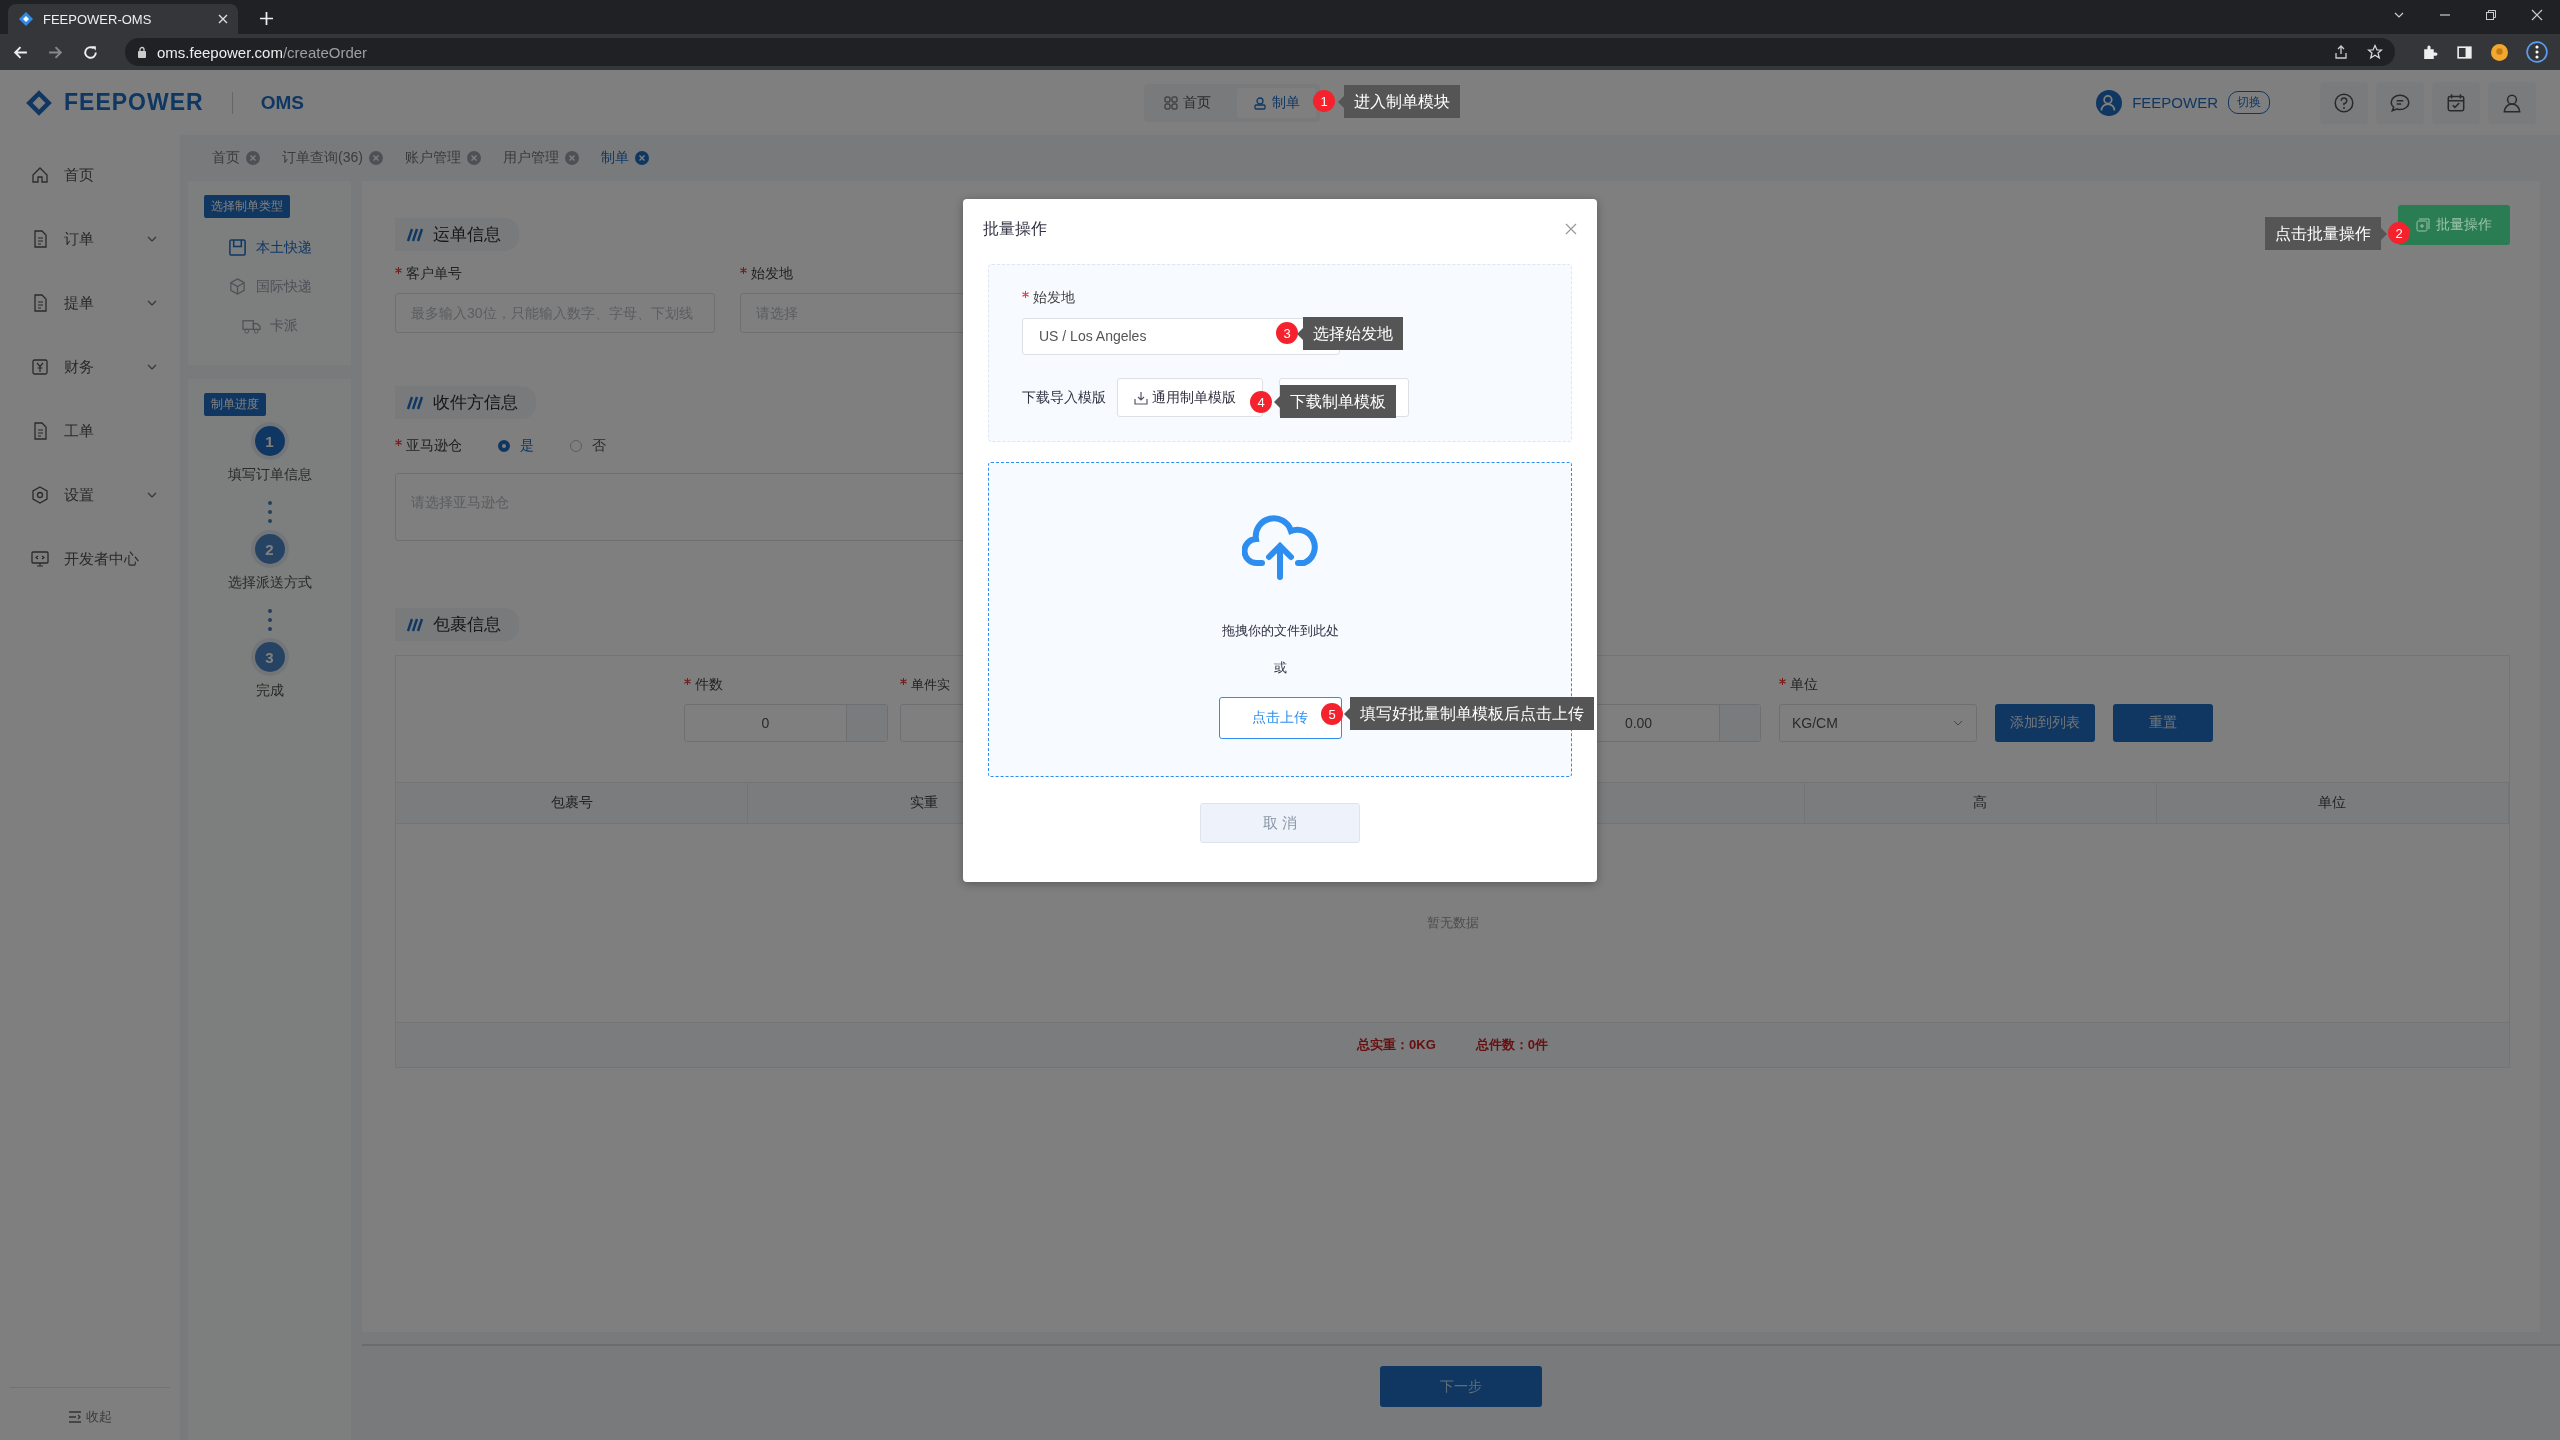  What do you see at coordinates (2341, 52) in the screenshot?
I see `share-icon` at bounding box center [2341, 52].